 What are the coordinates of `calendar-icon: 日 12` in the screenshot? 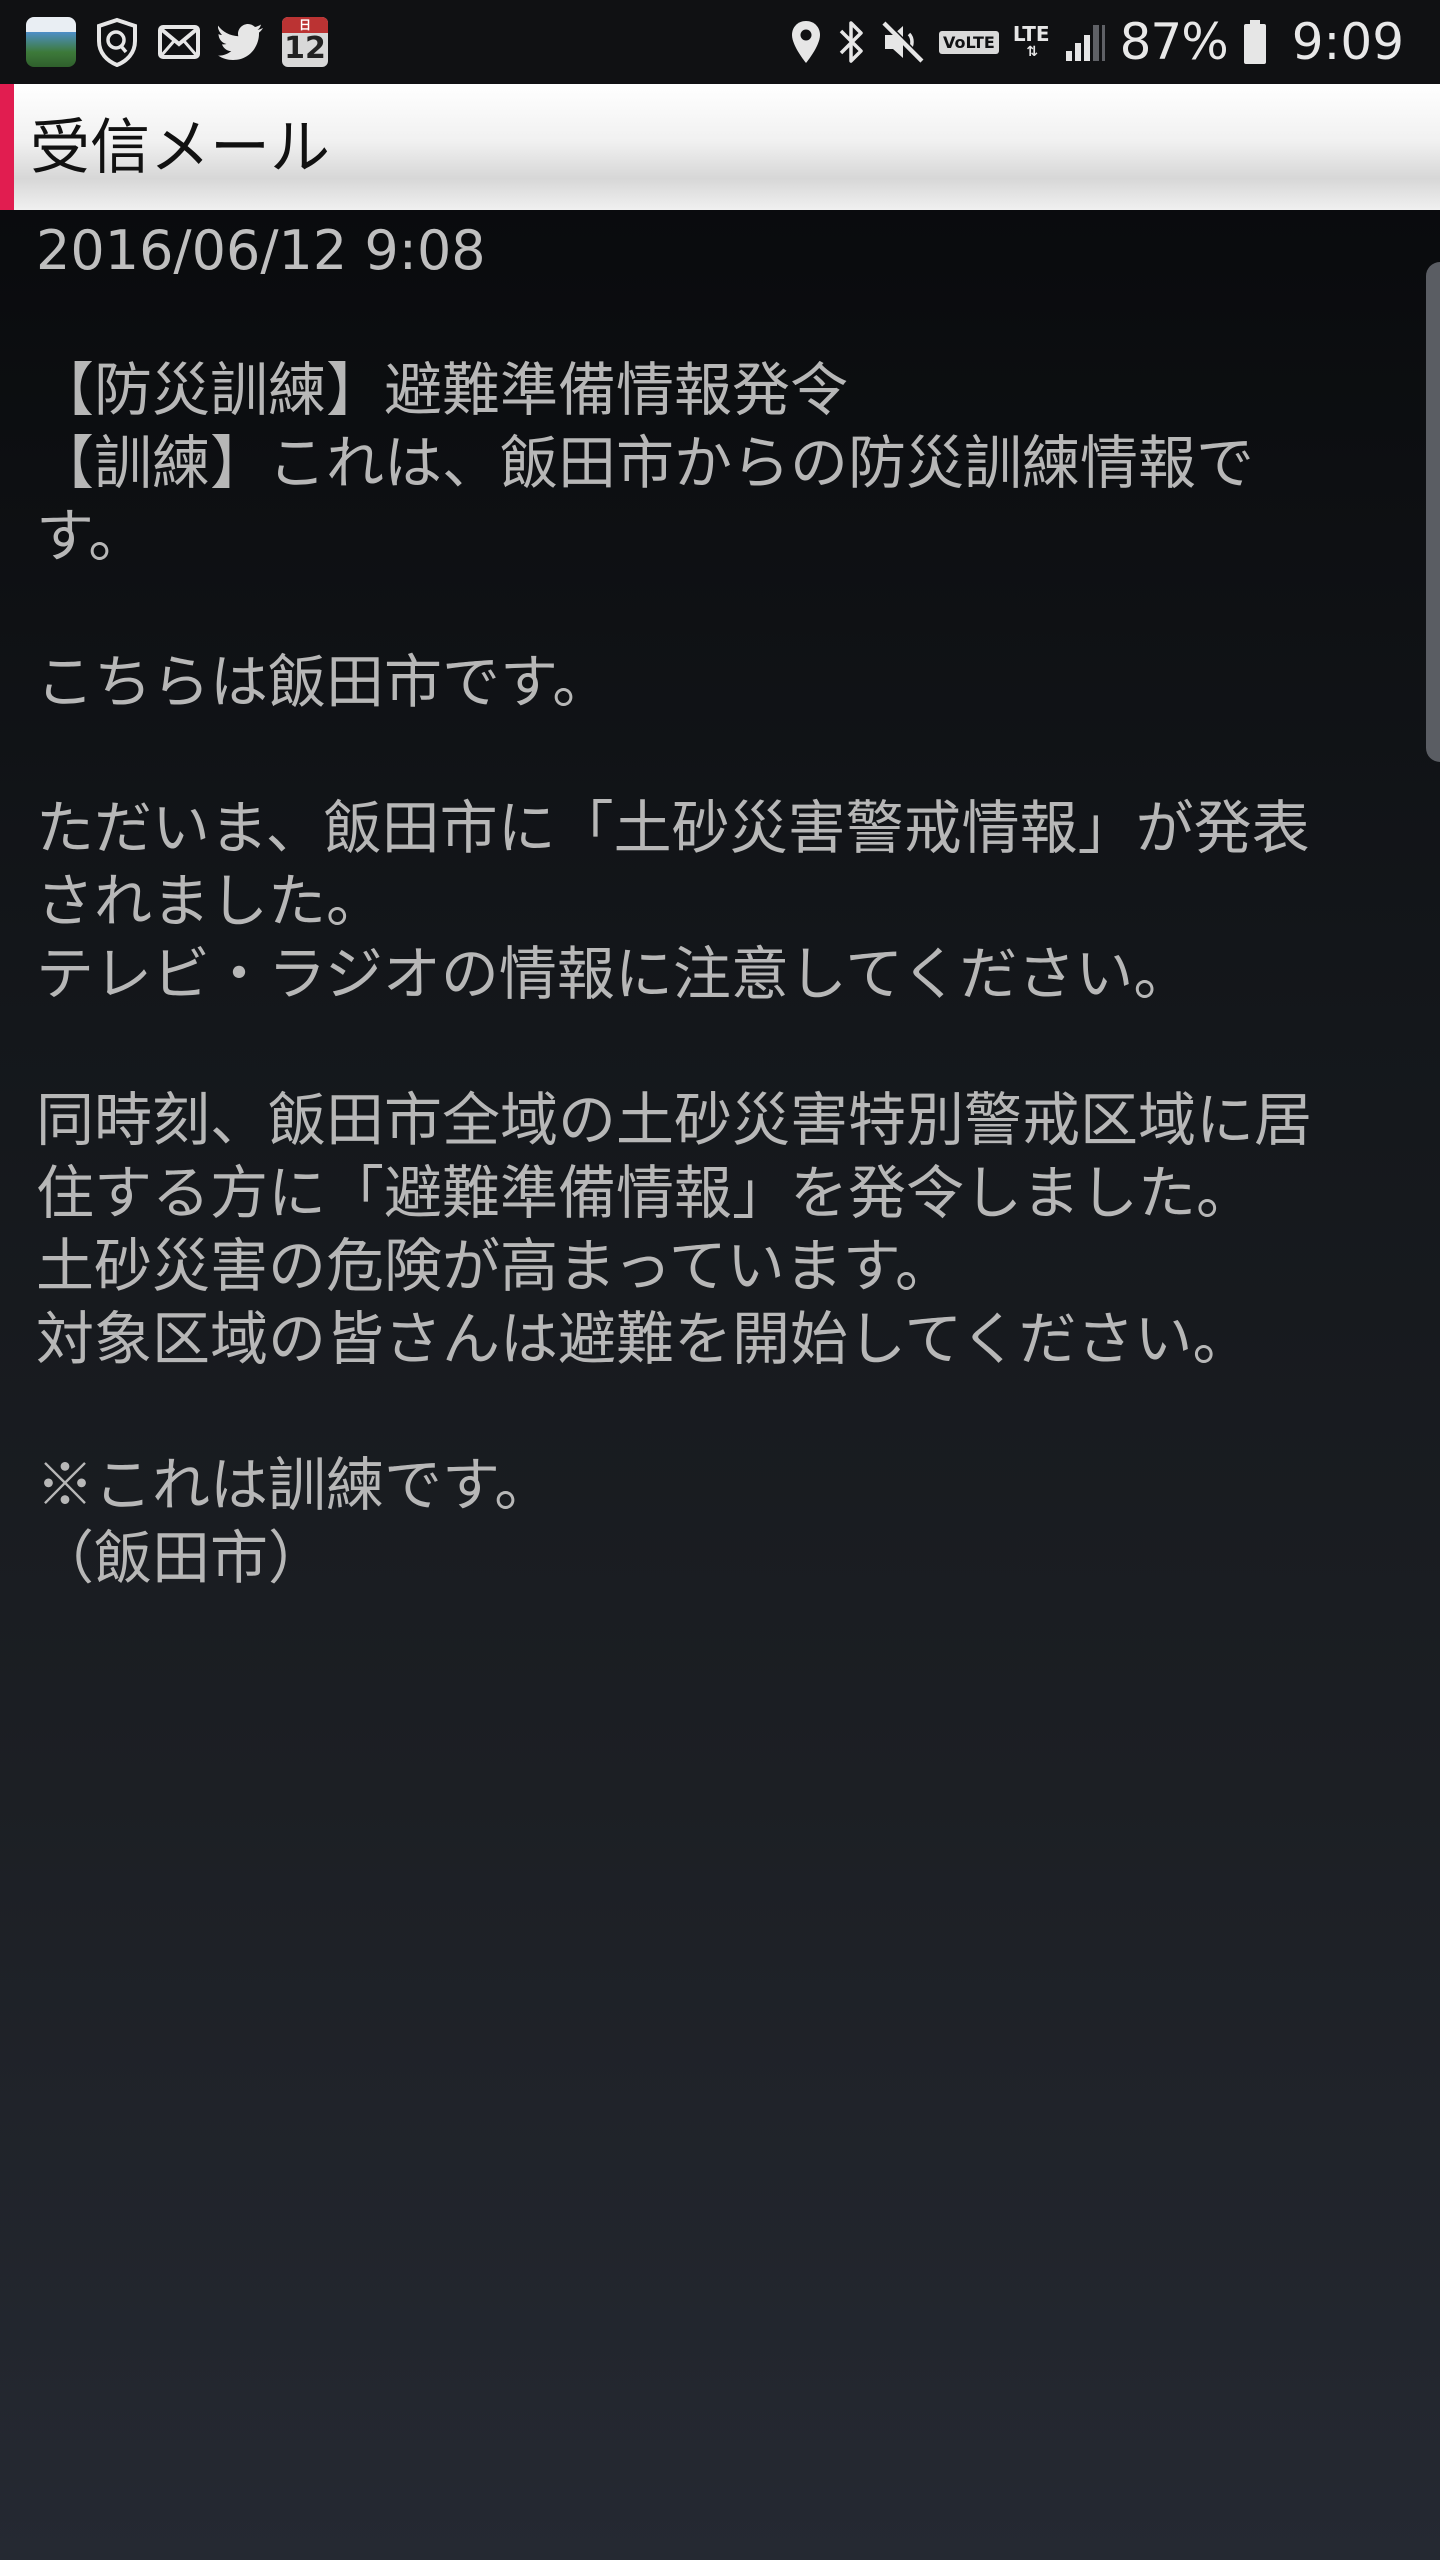 It's located at (305, 42).